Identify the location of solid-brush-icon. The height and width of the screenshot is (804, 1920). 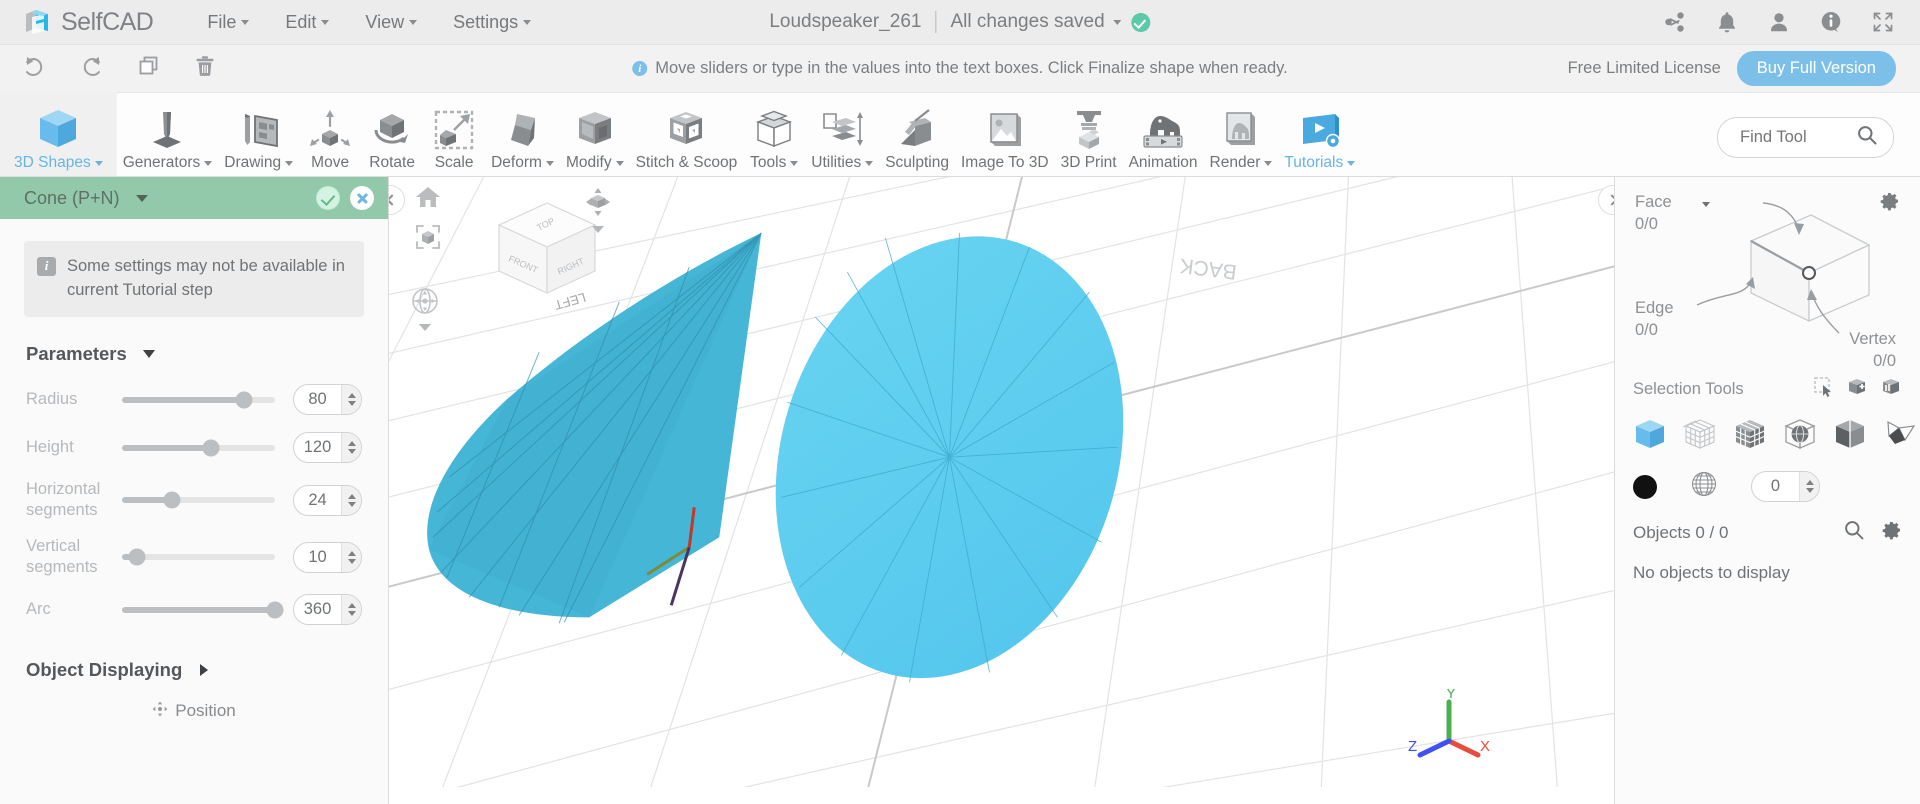
(1645, 486).